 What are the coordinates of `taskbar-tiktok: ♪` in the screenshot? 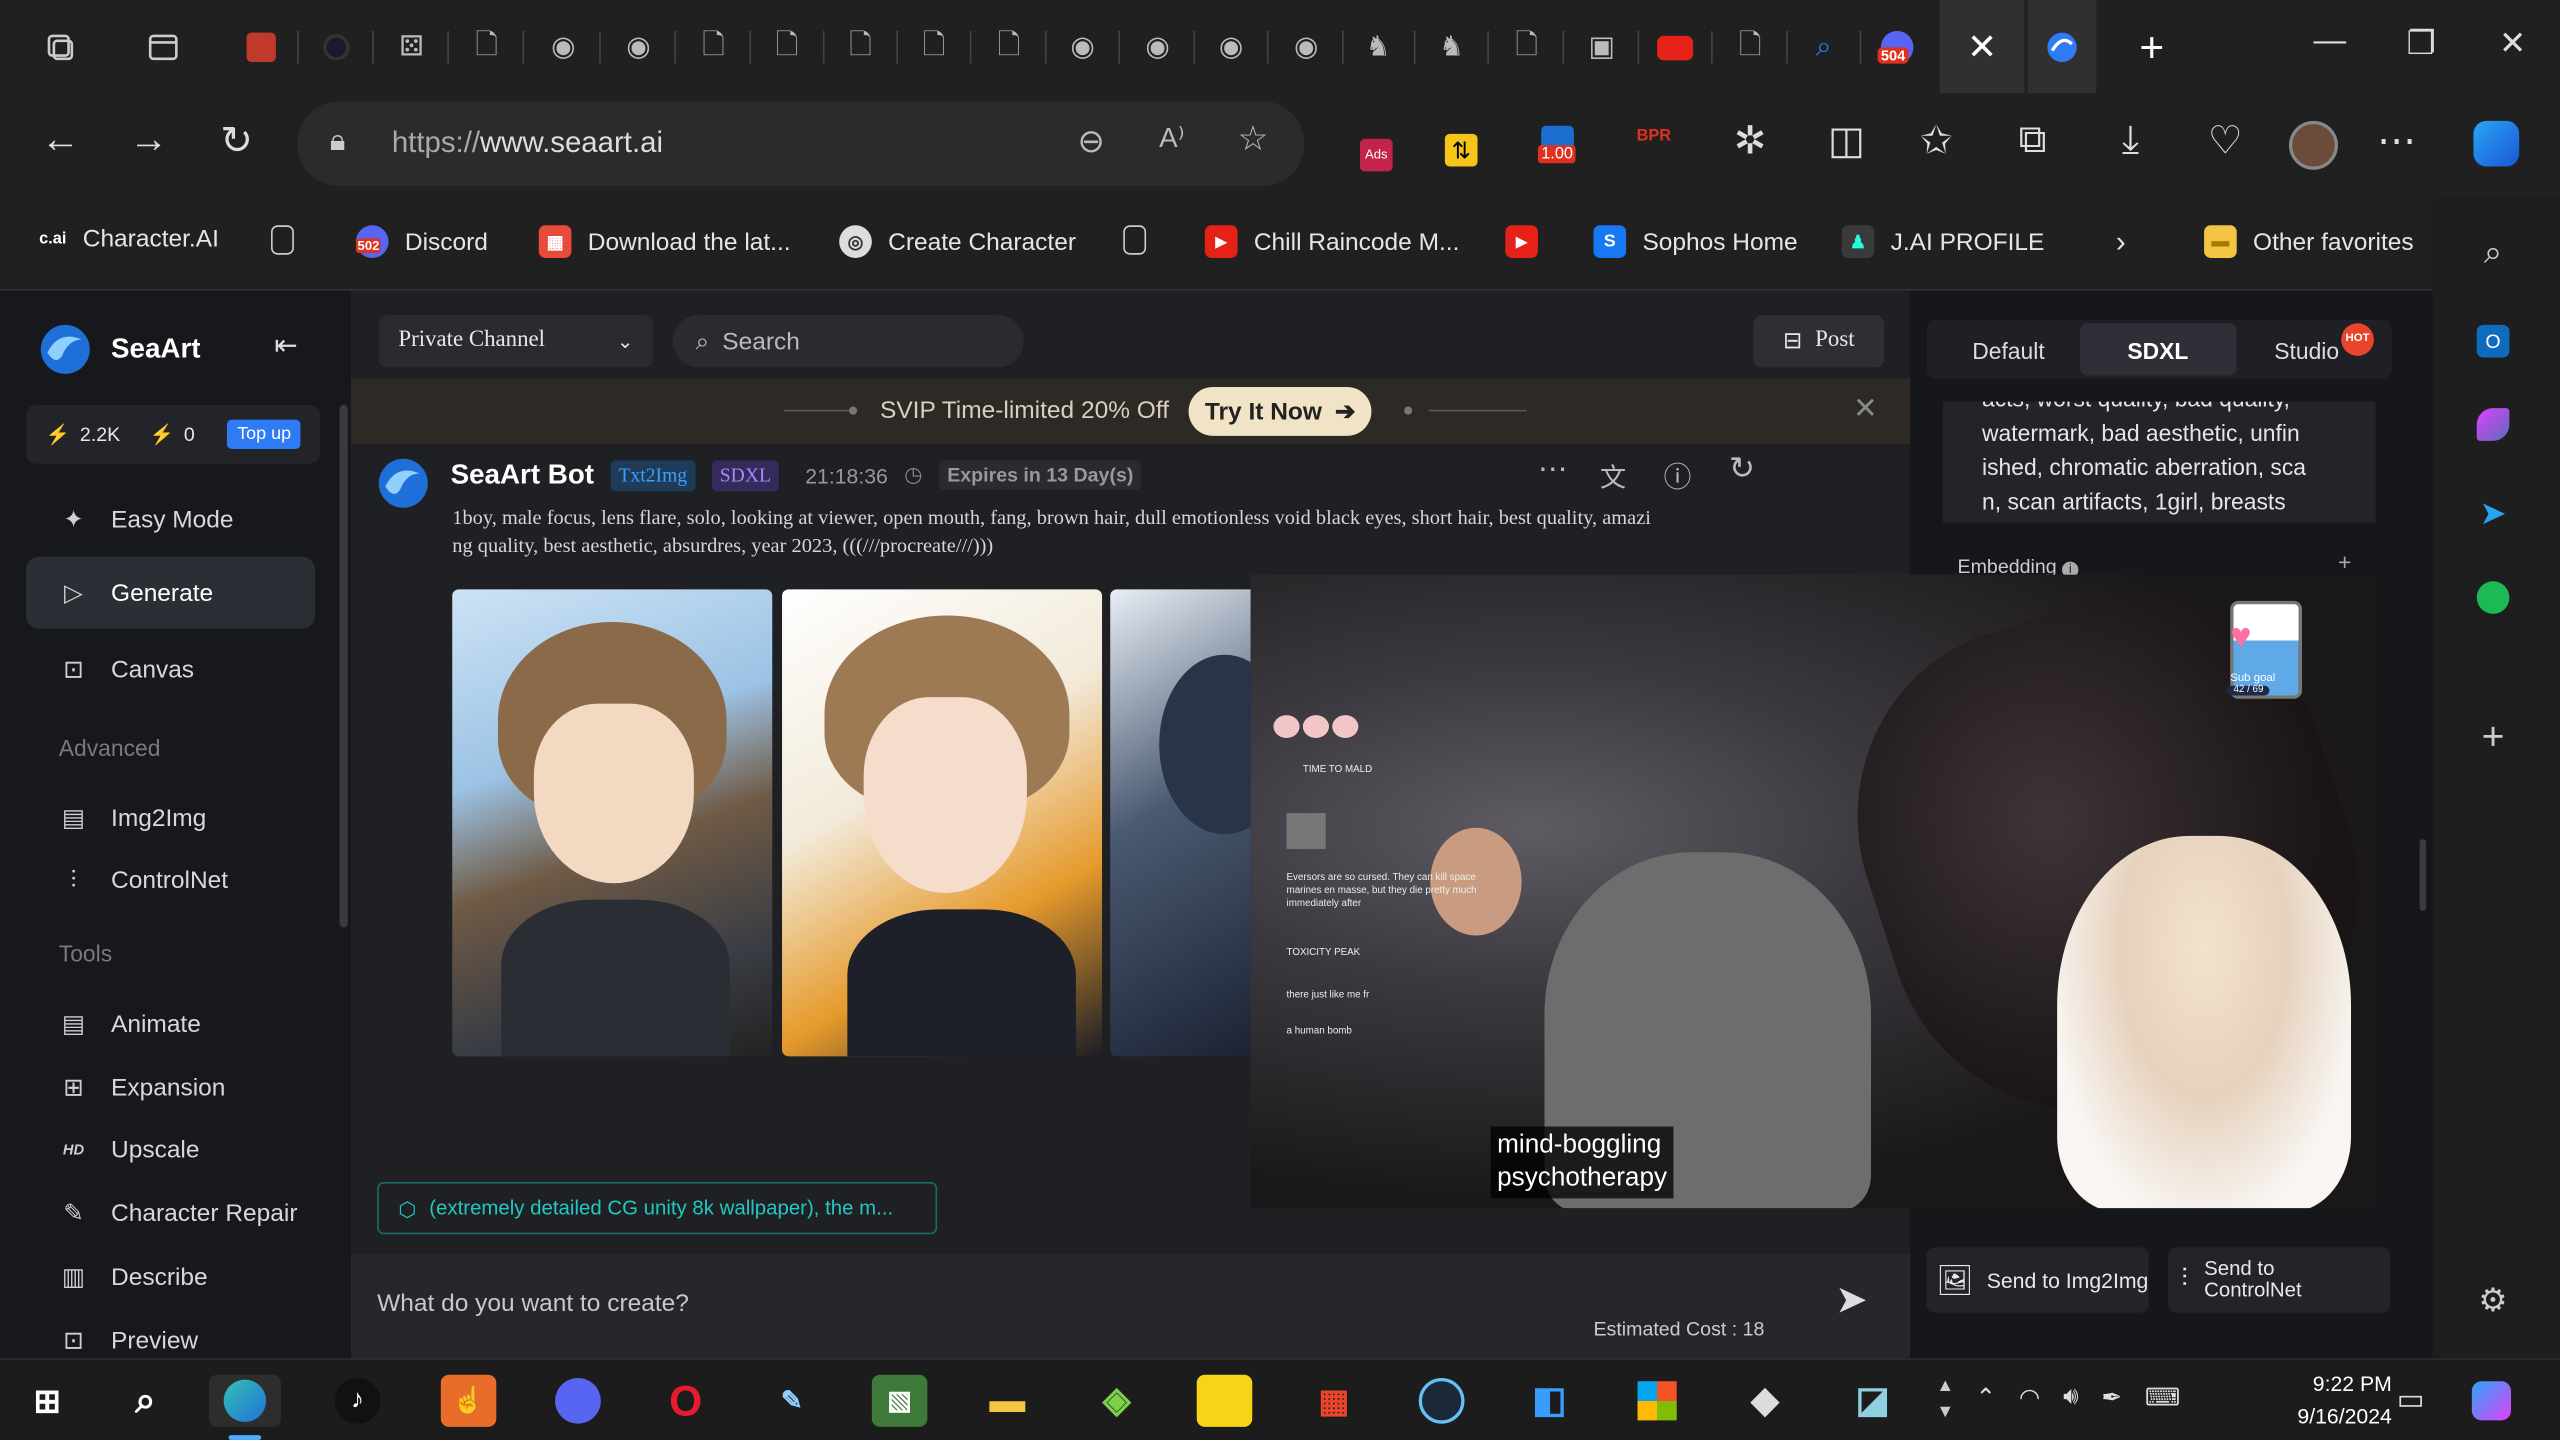 It's located at (358, 1401).